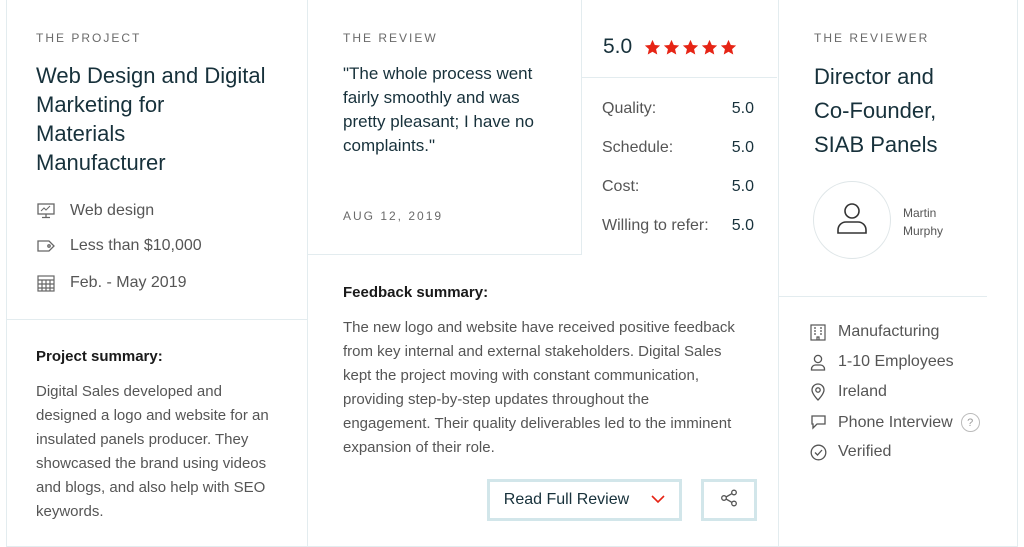 This screenshot has width=1024, height=547. I want to click on reviewer-first-name: Martin, so click(920, 213).